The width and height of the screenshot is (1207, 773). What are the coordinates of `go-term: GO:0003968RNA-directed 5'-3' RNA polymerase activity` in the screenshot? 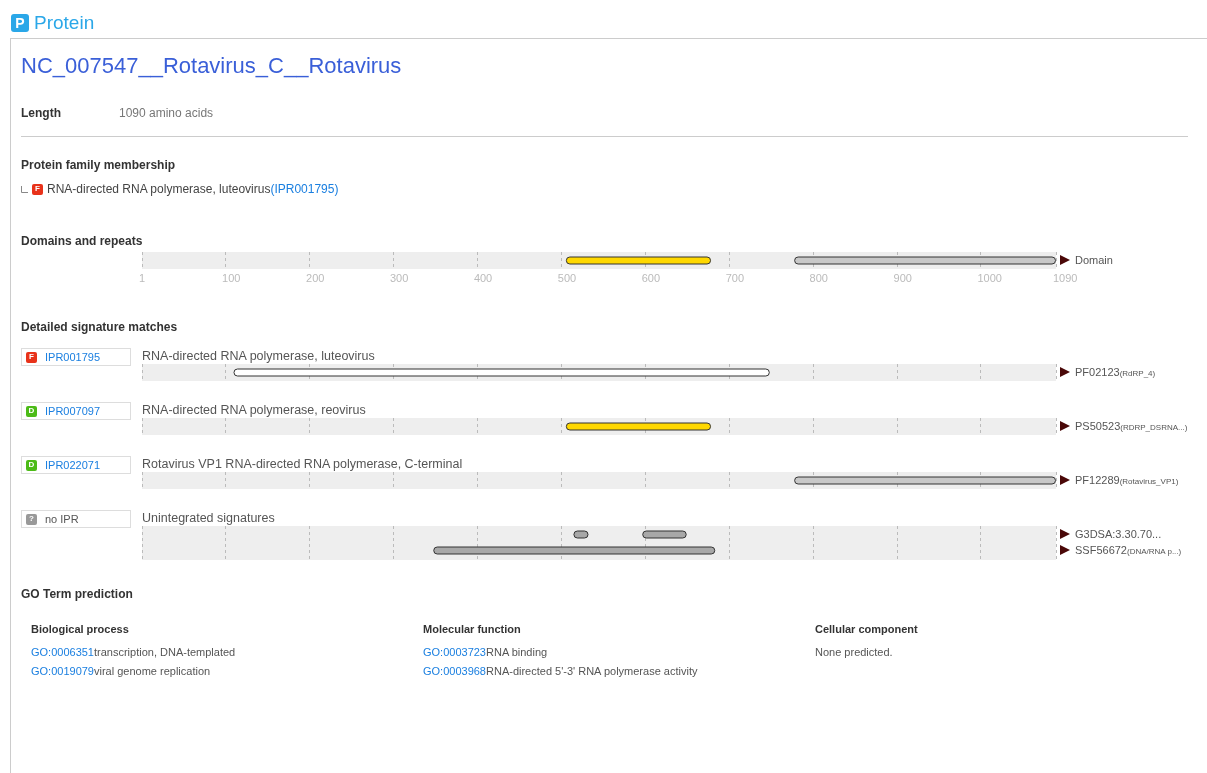 It's located at (561, 671).